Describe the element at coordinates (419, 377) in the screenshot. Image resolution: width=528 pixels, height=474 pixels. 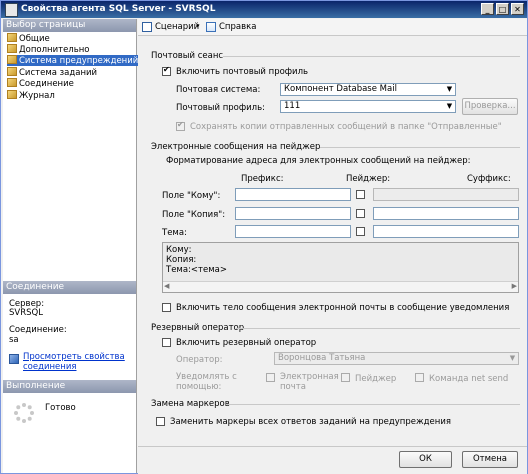
I see `notify-netsend-checkbox` at that location.